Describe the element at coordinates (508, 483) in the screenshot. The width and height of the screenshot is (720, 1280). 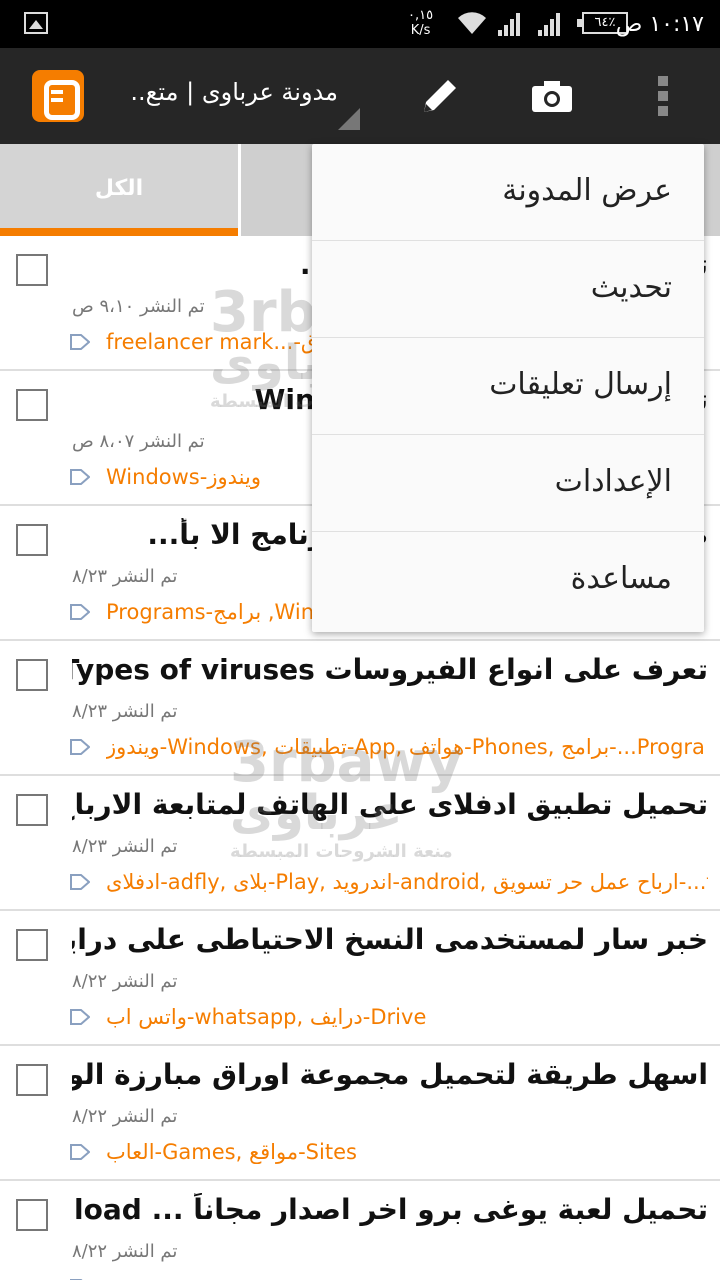
I see `menu-item-settings: الإعدادات` at that location.